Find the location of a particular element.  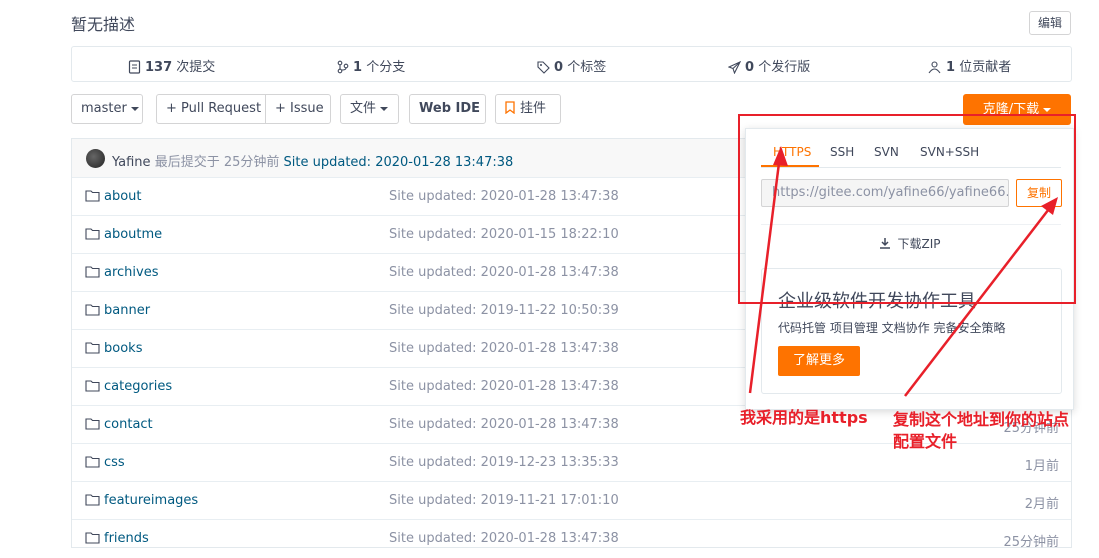

stat-releases: 0 个发行版 is located at coordinates (769, 65).